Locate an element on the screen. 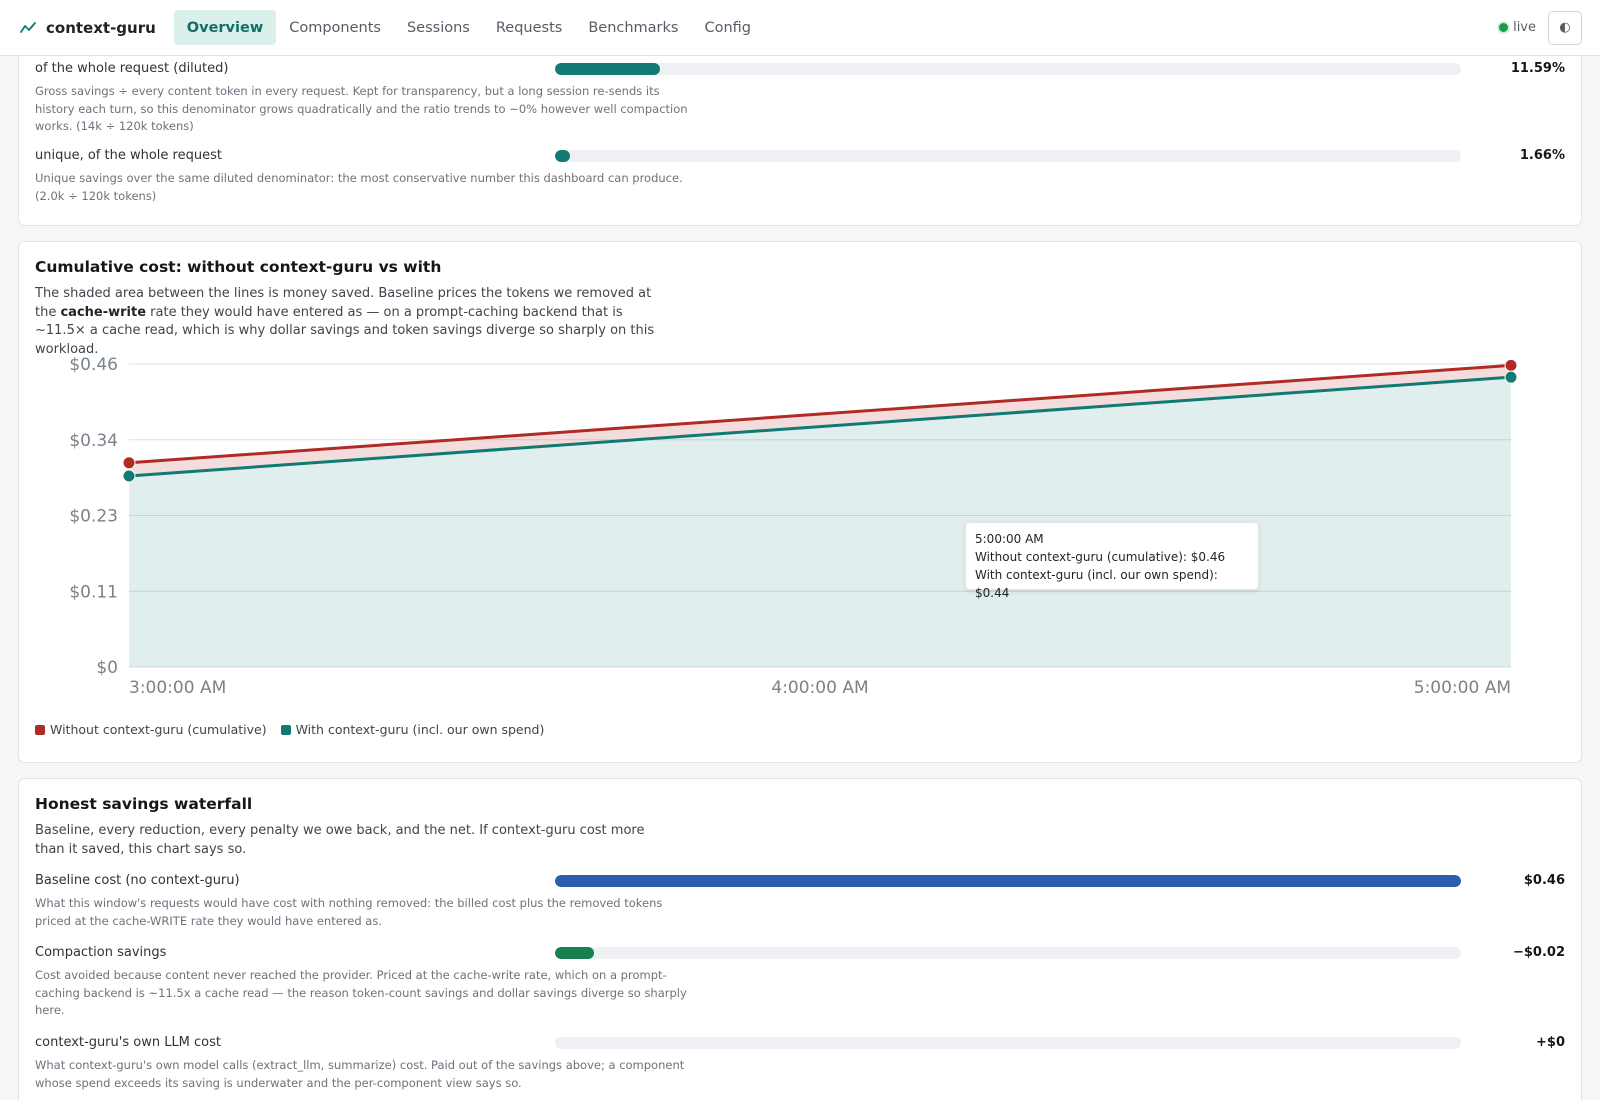 This screenshot has width=1600, height=1100. y-tick-label: $0 is located at coordinates (107, 668).